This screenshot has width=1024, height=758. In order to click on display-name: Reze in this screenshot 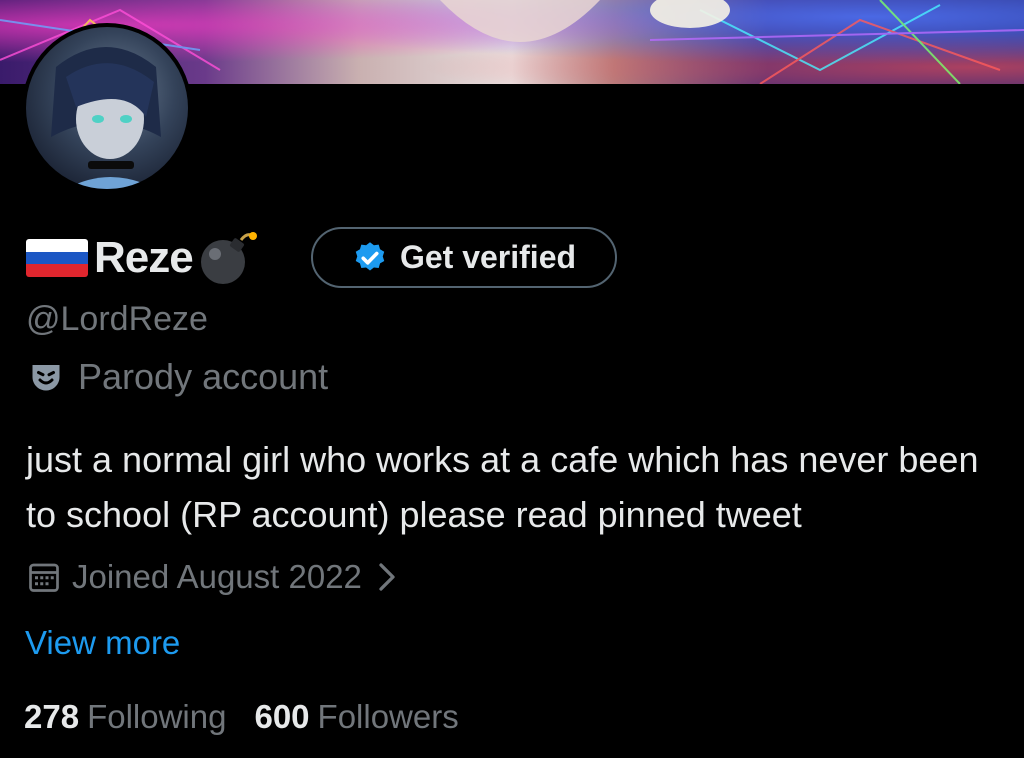, I will do `click(144, 257)`.